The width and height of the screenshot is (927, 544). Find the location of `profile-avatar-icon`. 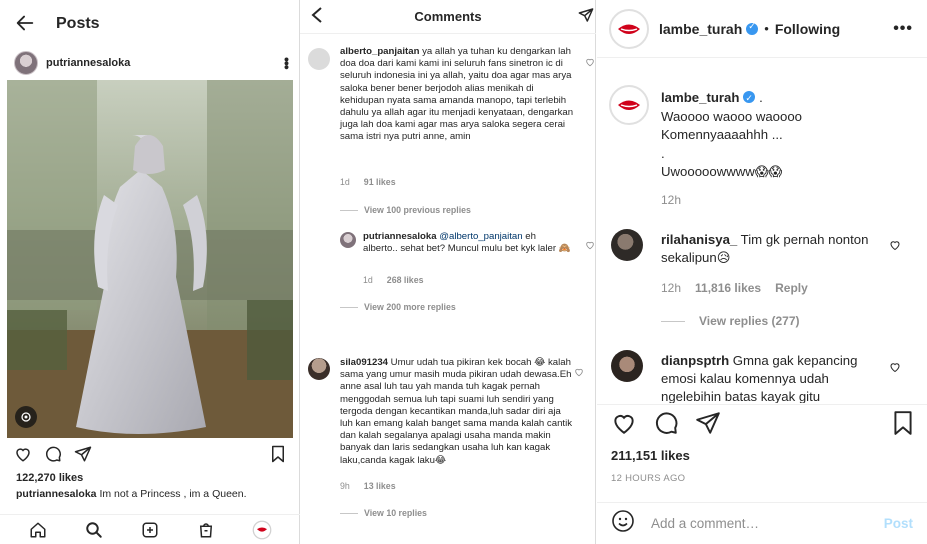

profile-avatar-icon is located at coordinates (262, 530).